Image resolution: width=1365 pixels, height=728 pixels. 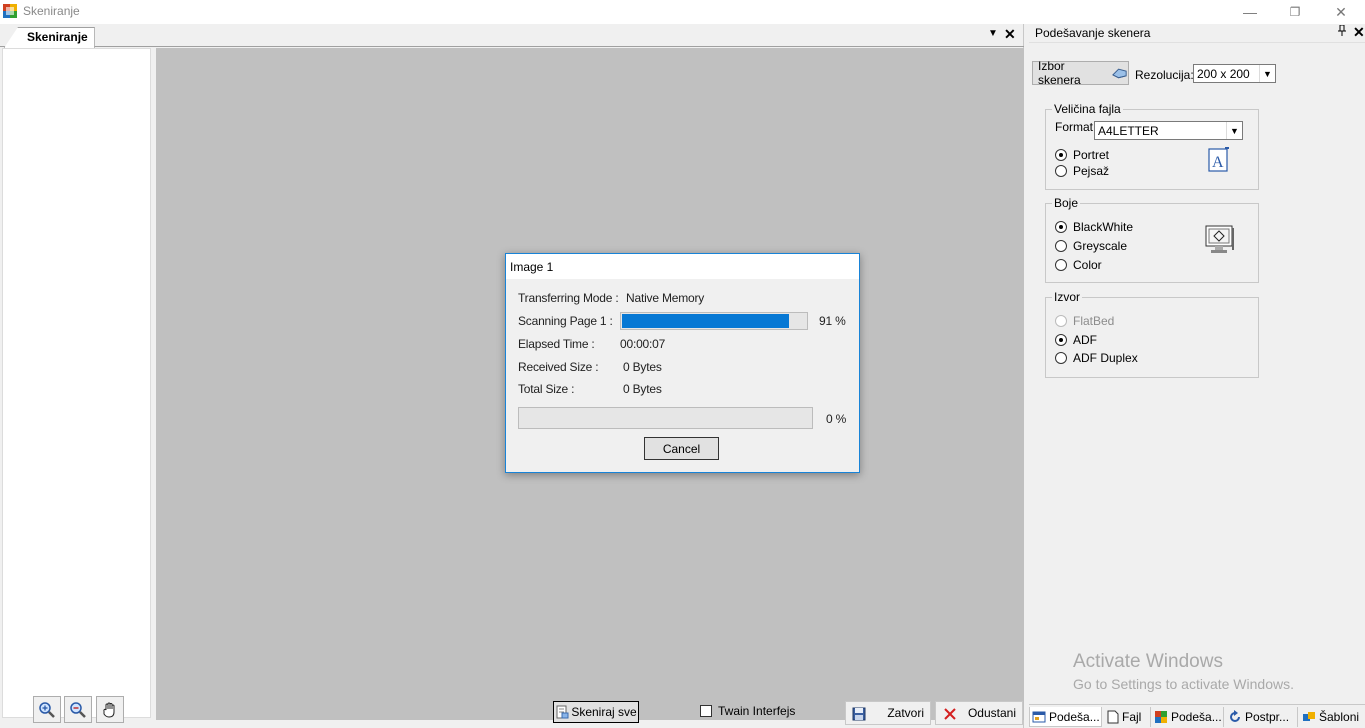 I want to click on total-size-label: Total Size :, so click(x=546, y=389).